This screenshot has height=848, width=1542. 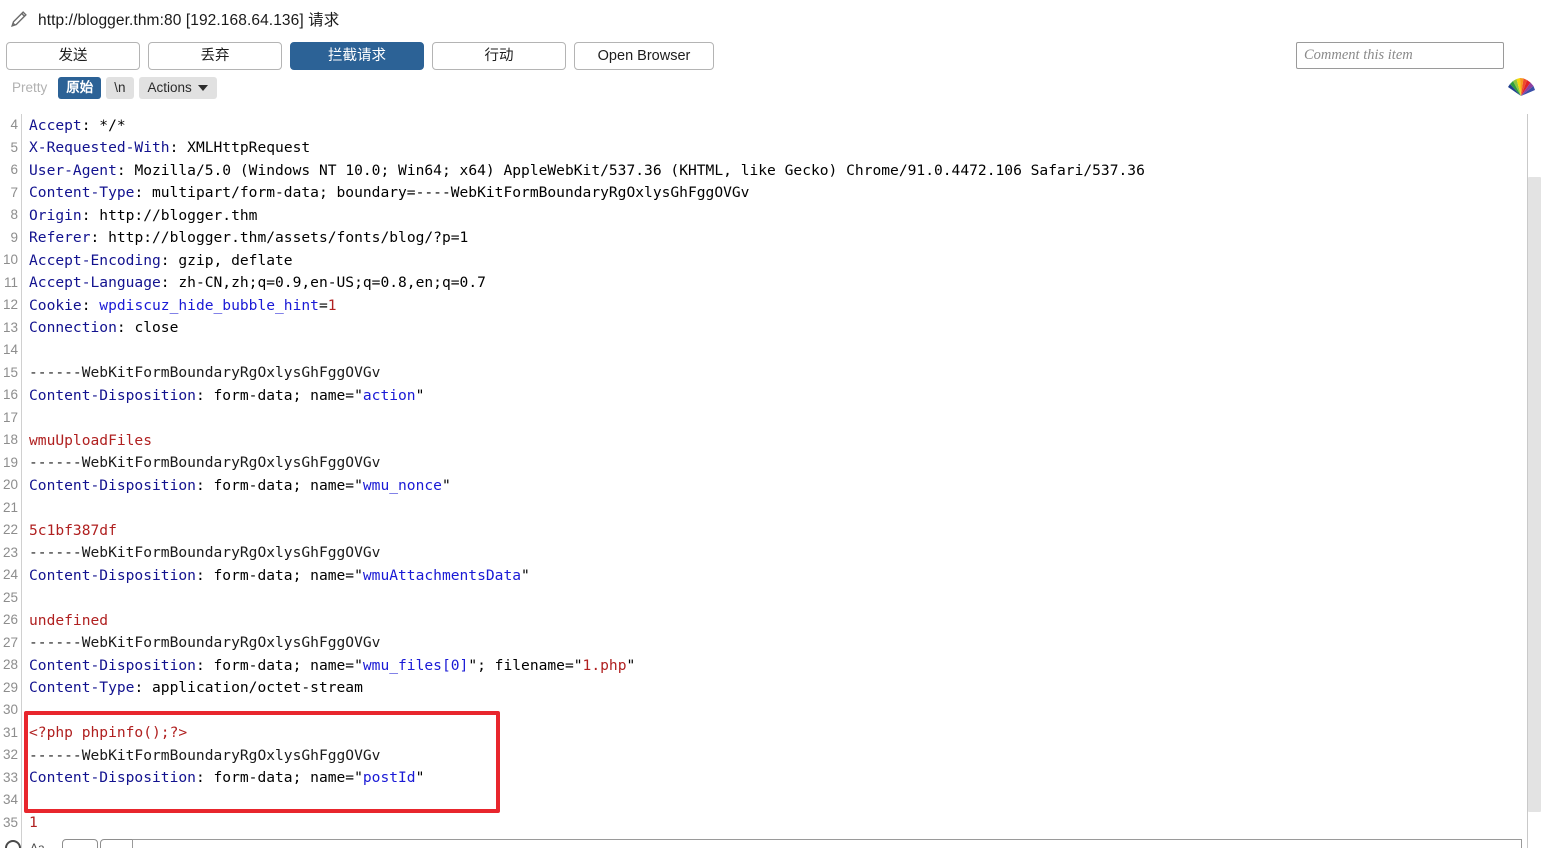 What do you see at coordinates (827, 843) in the screenshot?
I see `find-input` at bounding box center [827, 843].